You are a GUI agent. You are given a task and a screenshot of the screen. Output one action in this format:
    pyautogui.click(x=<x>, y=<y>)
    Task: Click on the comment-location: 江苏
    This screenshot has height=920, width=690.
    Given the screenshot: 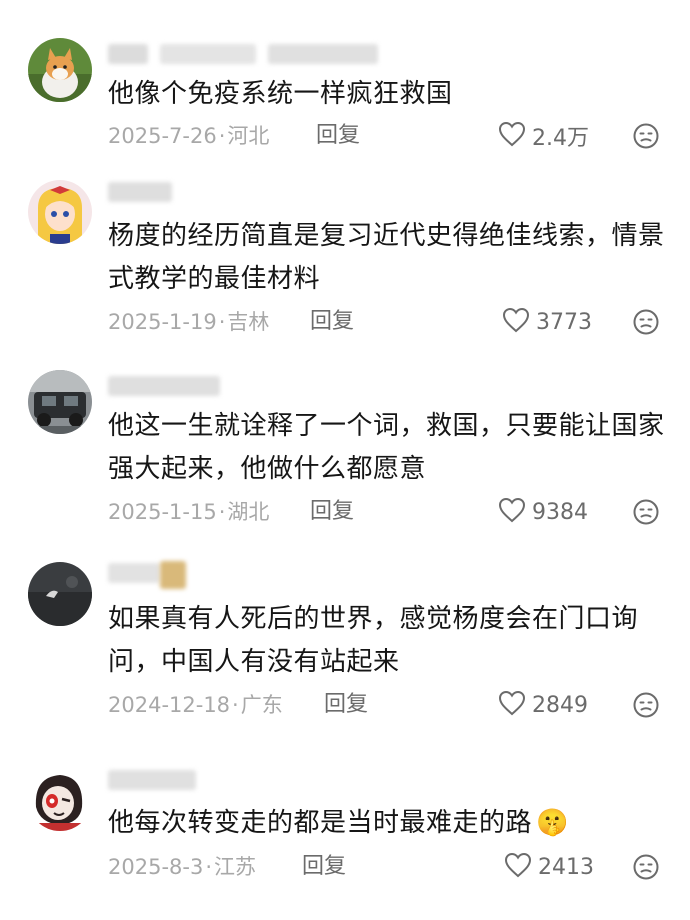 What is the action you would take?
    pyautogui.click(x=235, y=867)
    